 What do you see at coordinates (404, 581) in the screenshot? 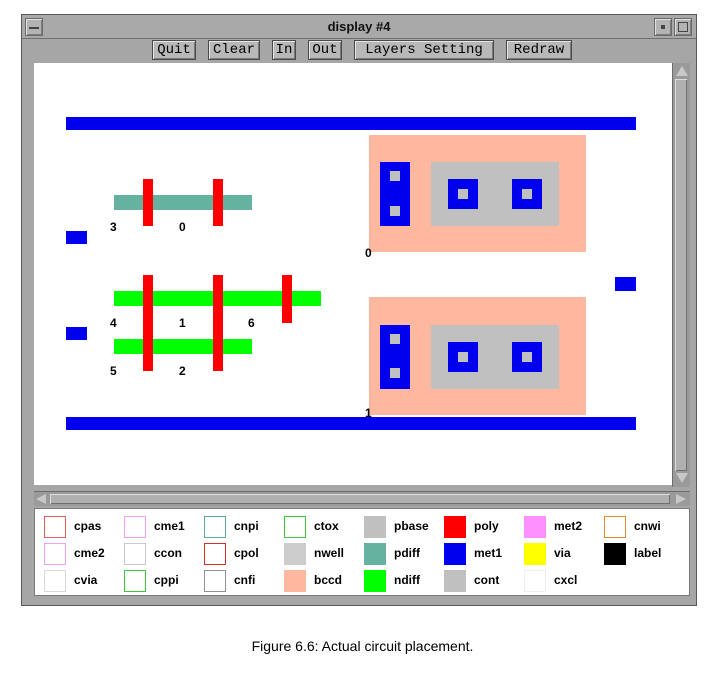
I see `legend-item-ndiff: ndiff` at bounding box center [404, 581].